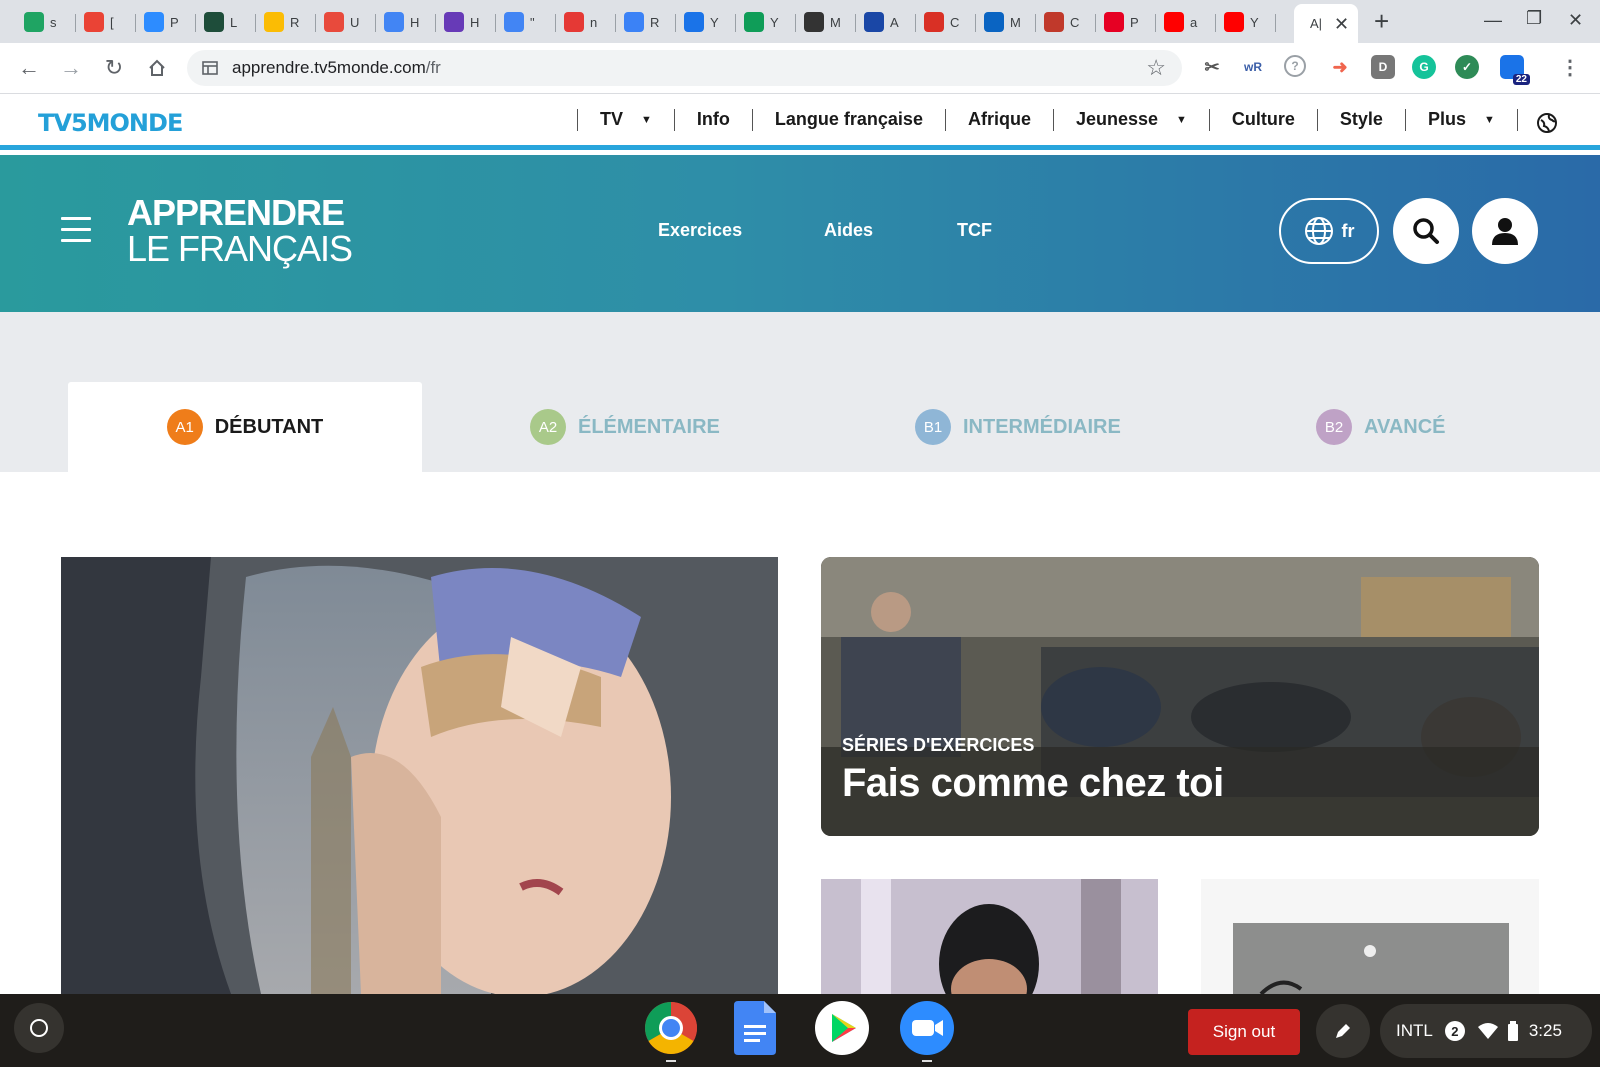 This screenshot has width=1600, height=1067. Describe the element at coordinates (1180, 696) in the screenshot. I see `featured-card: SÉRIES D'EXERCICES Fais comme chez toi` at that location.